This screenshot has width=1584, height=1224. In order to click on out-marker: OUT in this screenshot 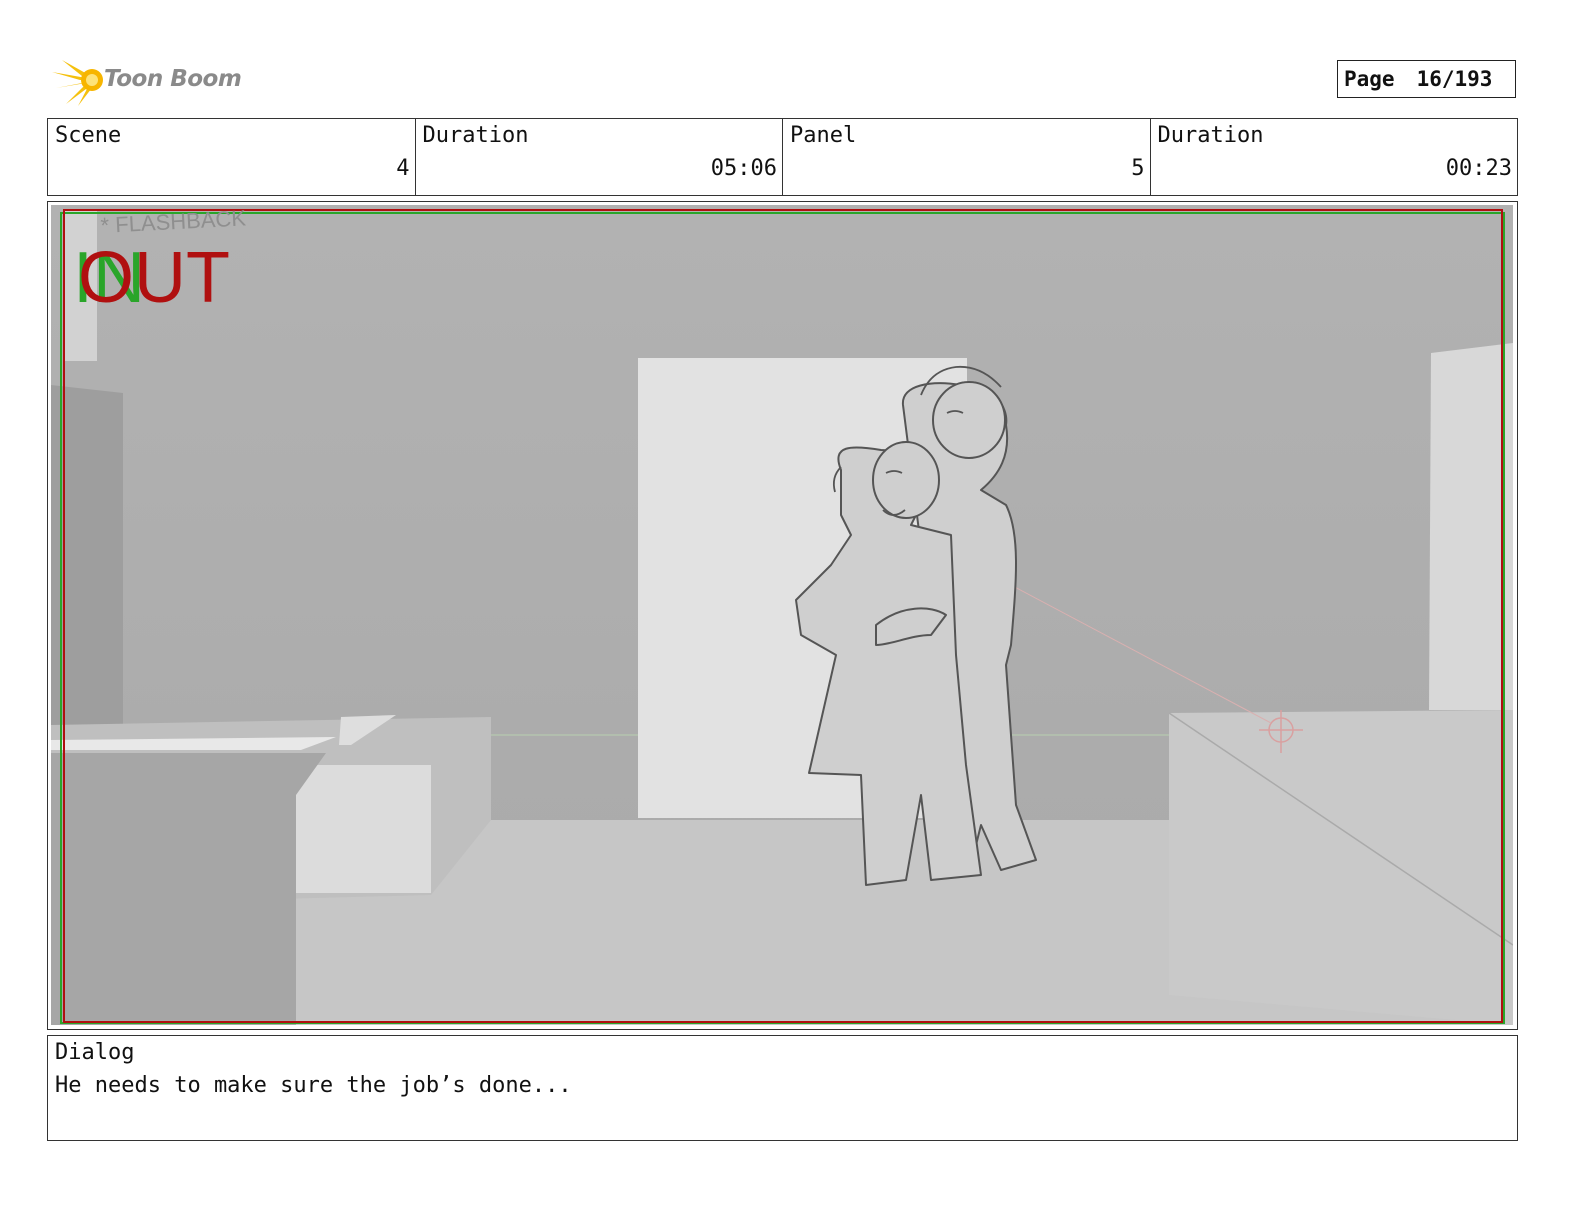, I will do `click(154, 278)`.